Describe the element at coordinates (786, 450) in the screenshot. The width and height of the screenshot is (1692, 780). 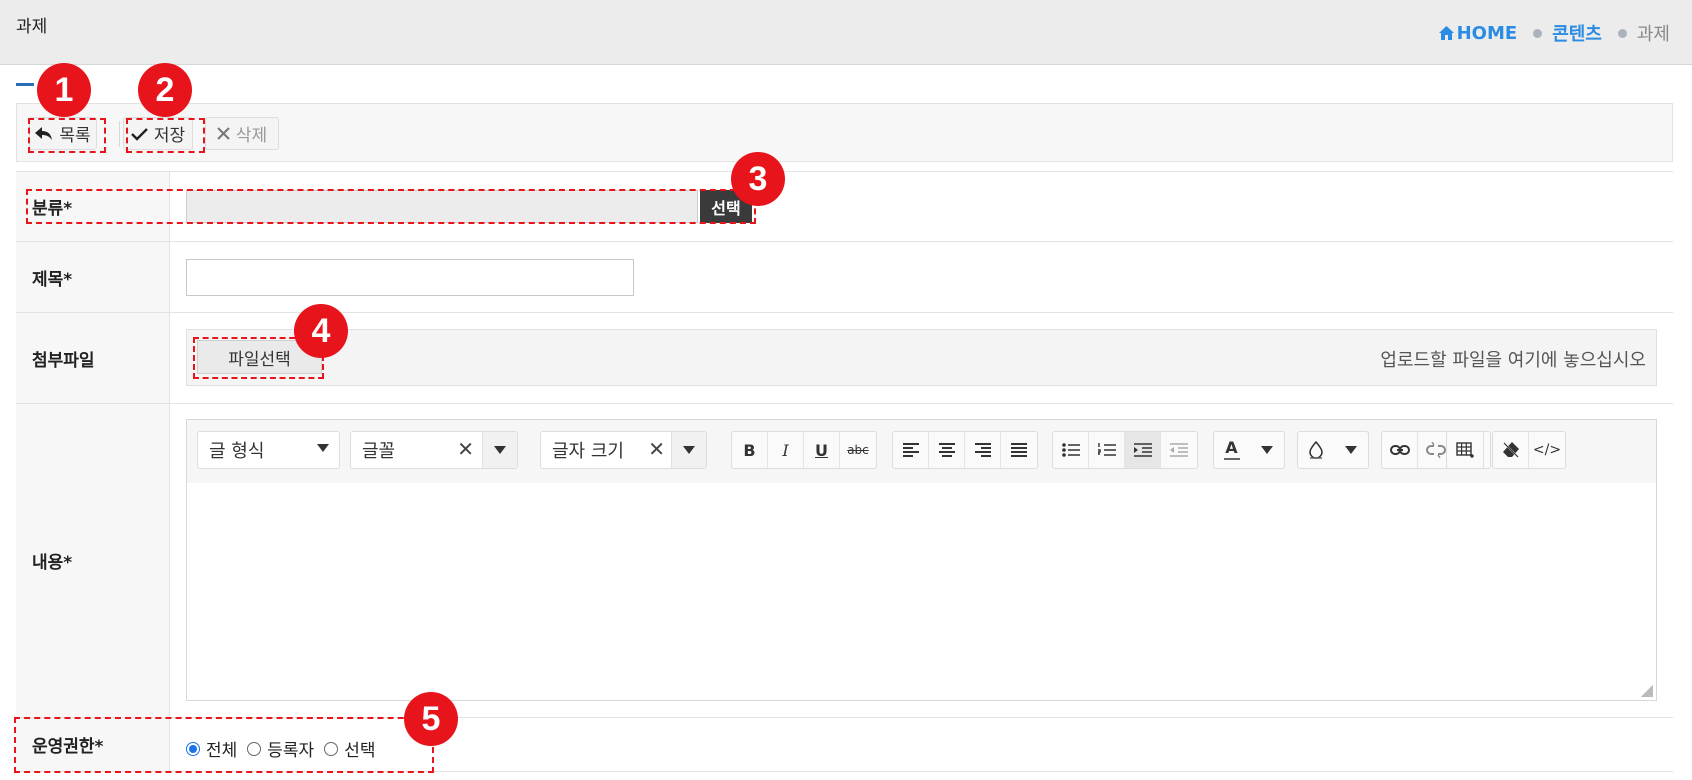
I see `italic-button: I` at that location.